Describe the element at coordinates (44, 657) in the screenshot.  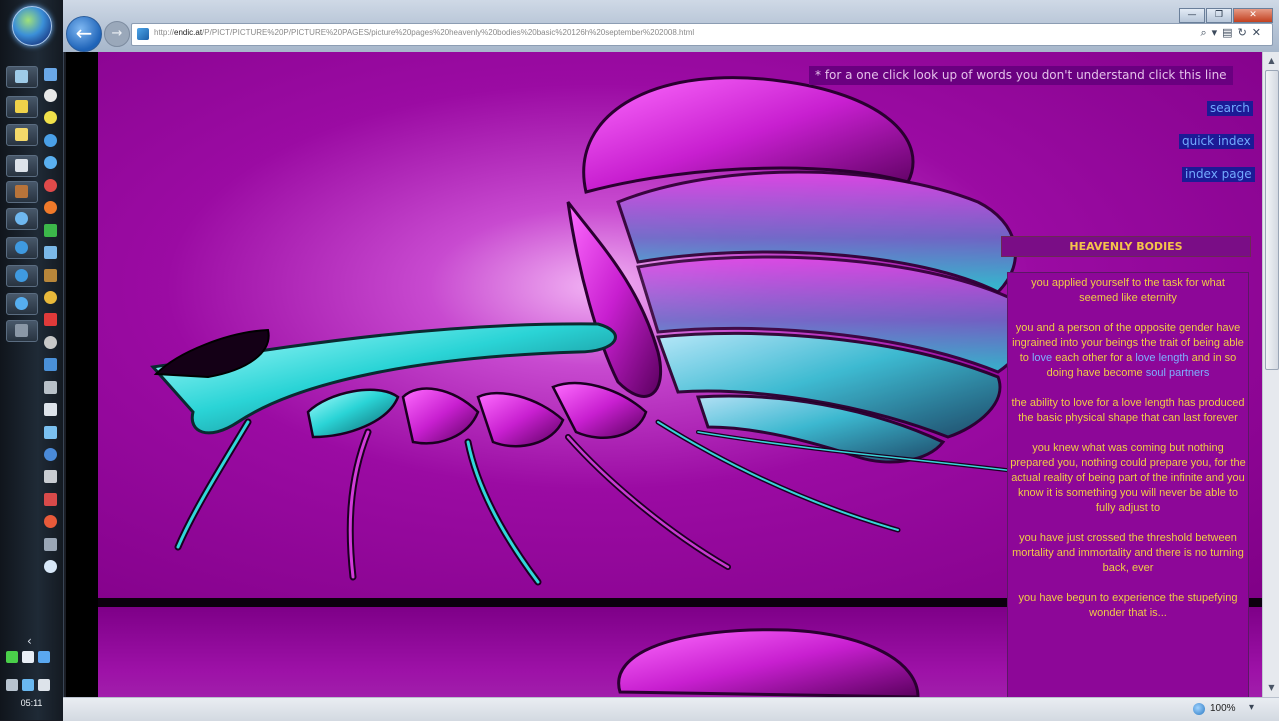
I see `tray-app-icon` at that location.